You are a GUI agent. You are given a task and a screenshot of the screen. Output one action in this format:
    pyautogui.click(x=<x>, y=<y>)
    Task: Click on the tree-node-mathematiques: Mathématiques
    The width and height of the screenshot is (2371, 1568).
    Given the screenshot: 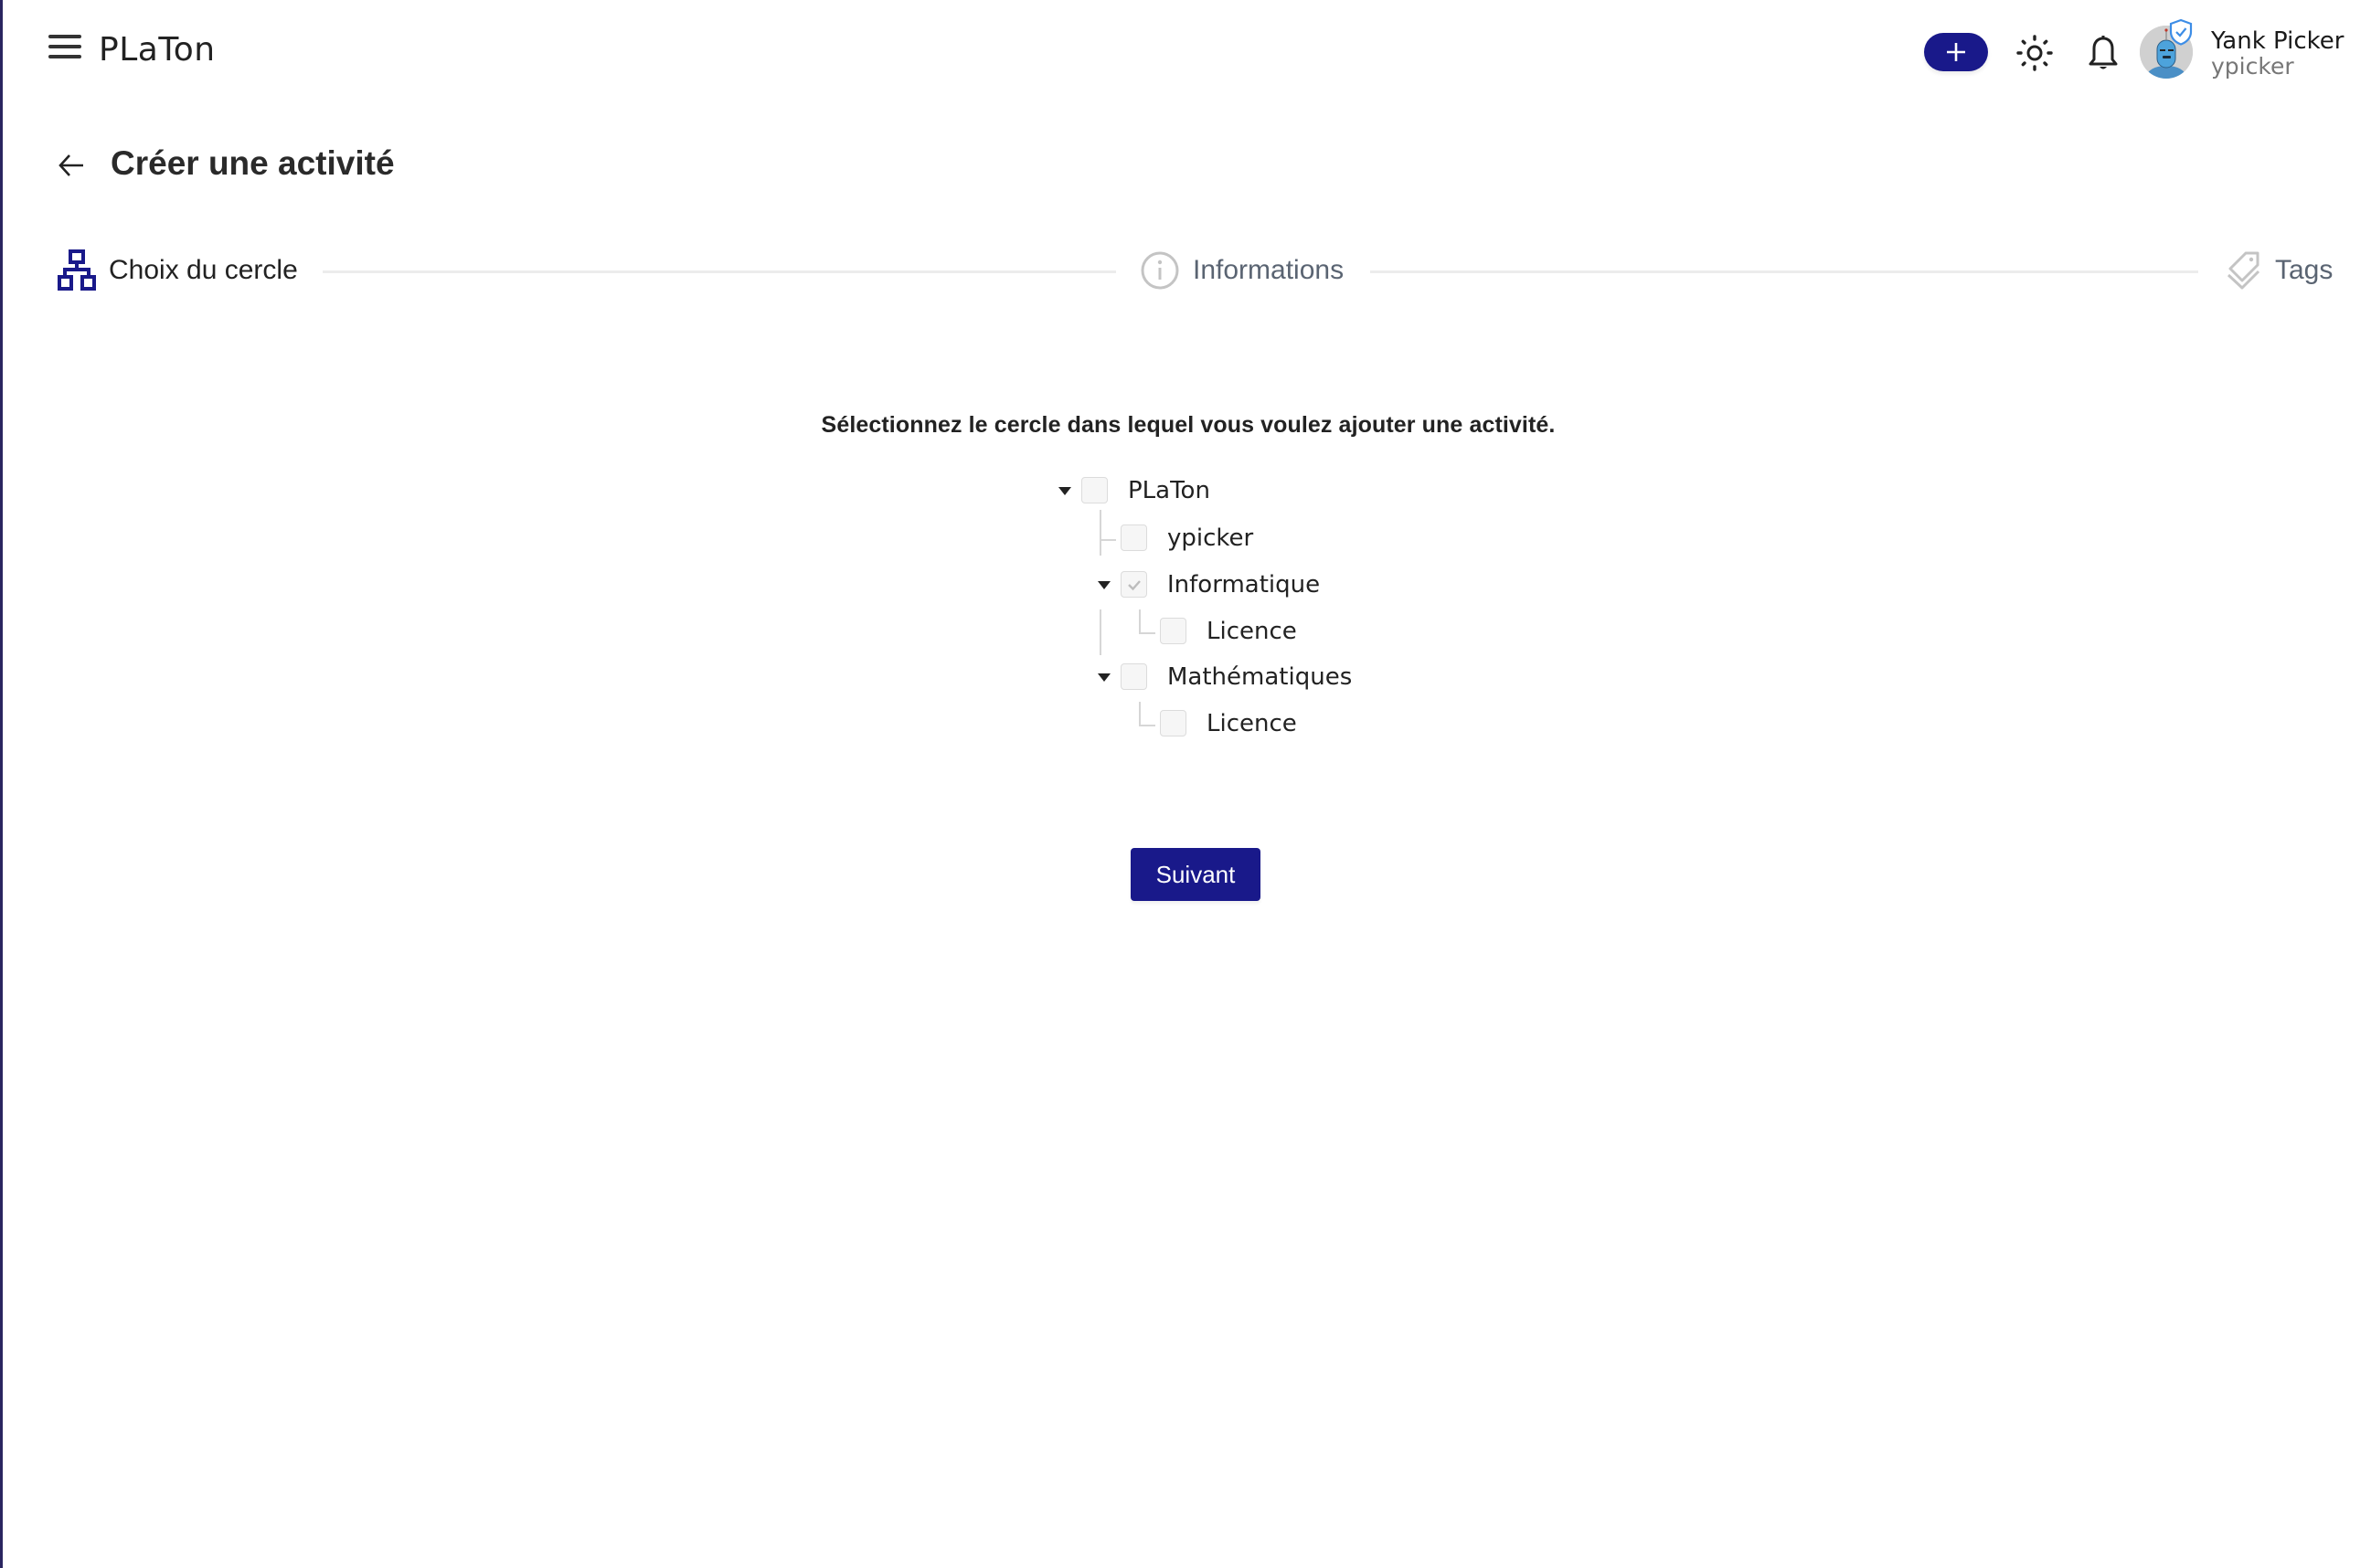 What is the action you would take?
    pyautogui.click(x=1246, y=677)
    